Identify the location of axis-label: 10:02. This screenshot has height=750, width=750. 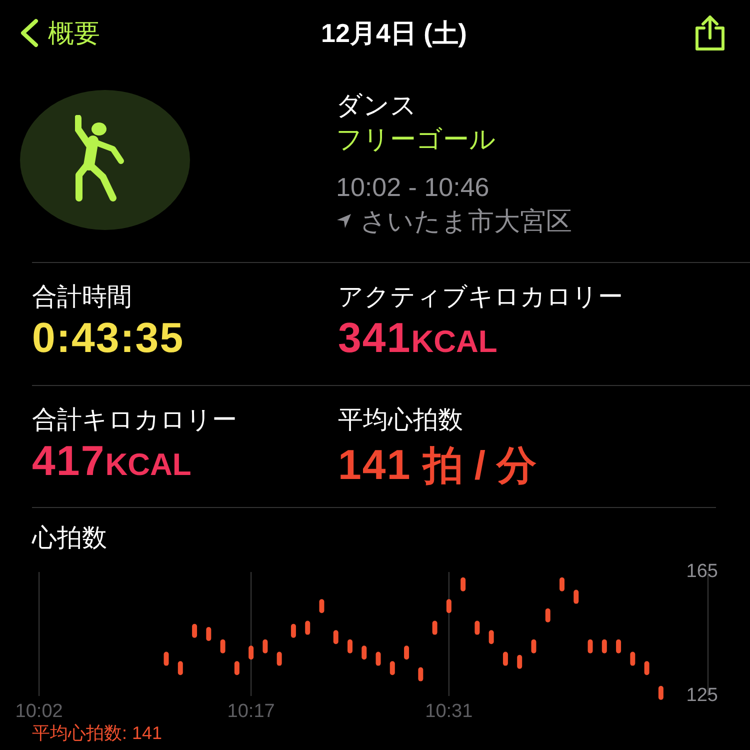
(39, 711).